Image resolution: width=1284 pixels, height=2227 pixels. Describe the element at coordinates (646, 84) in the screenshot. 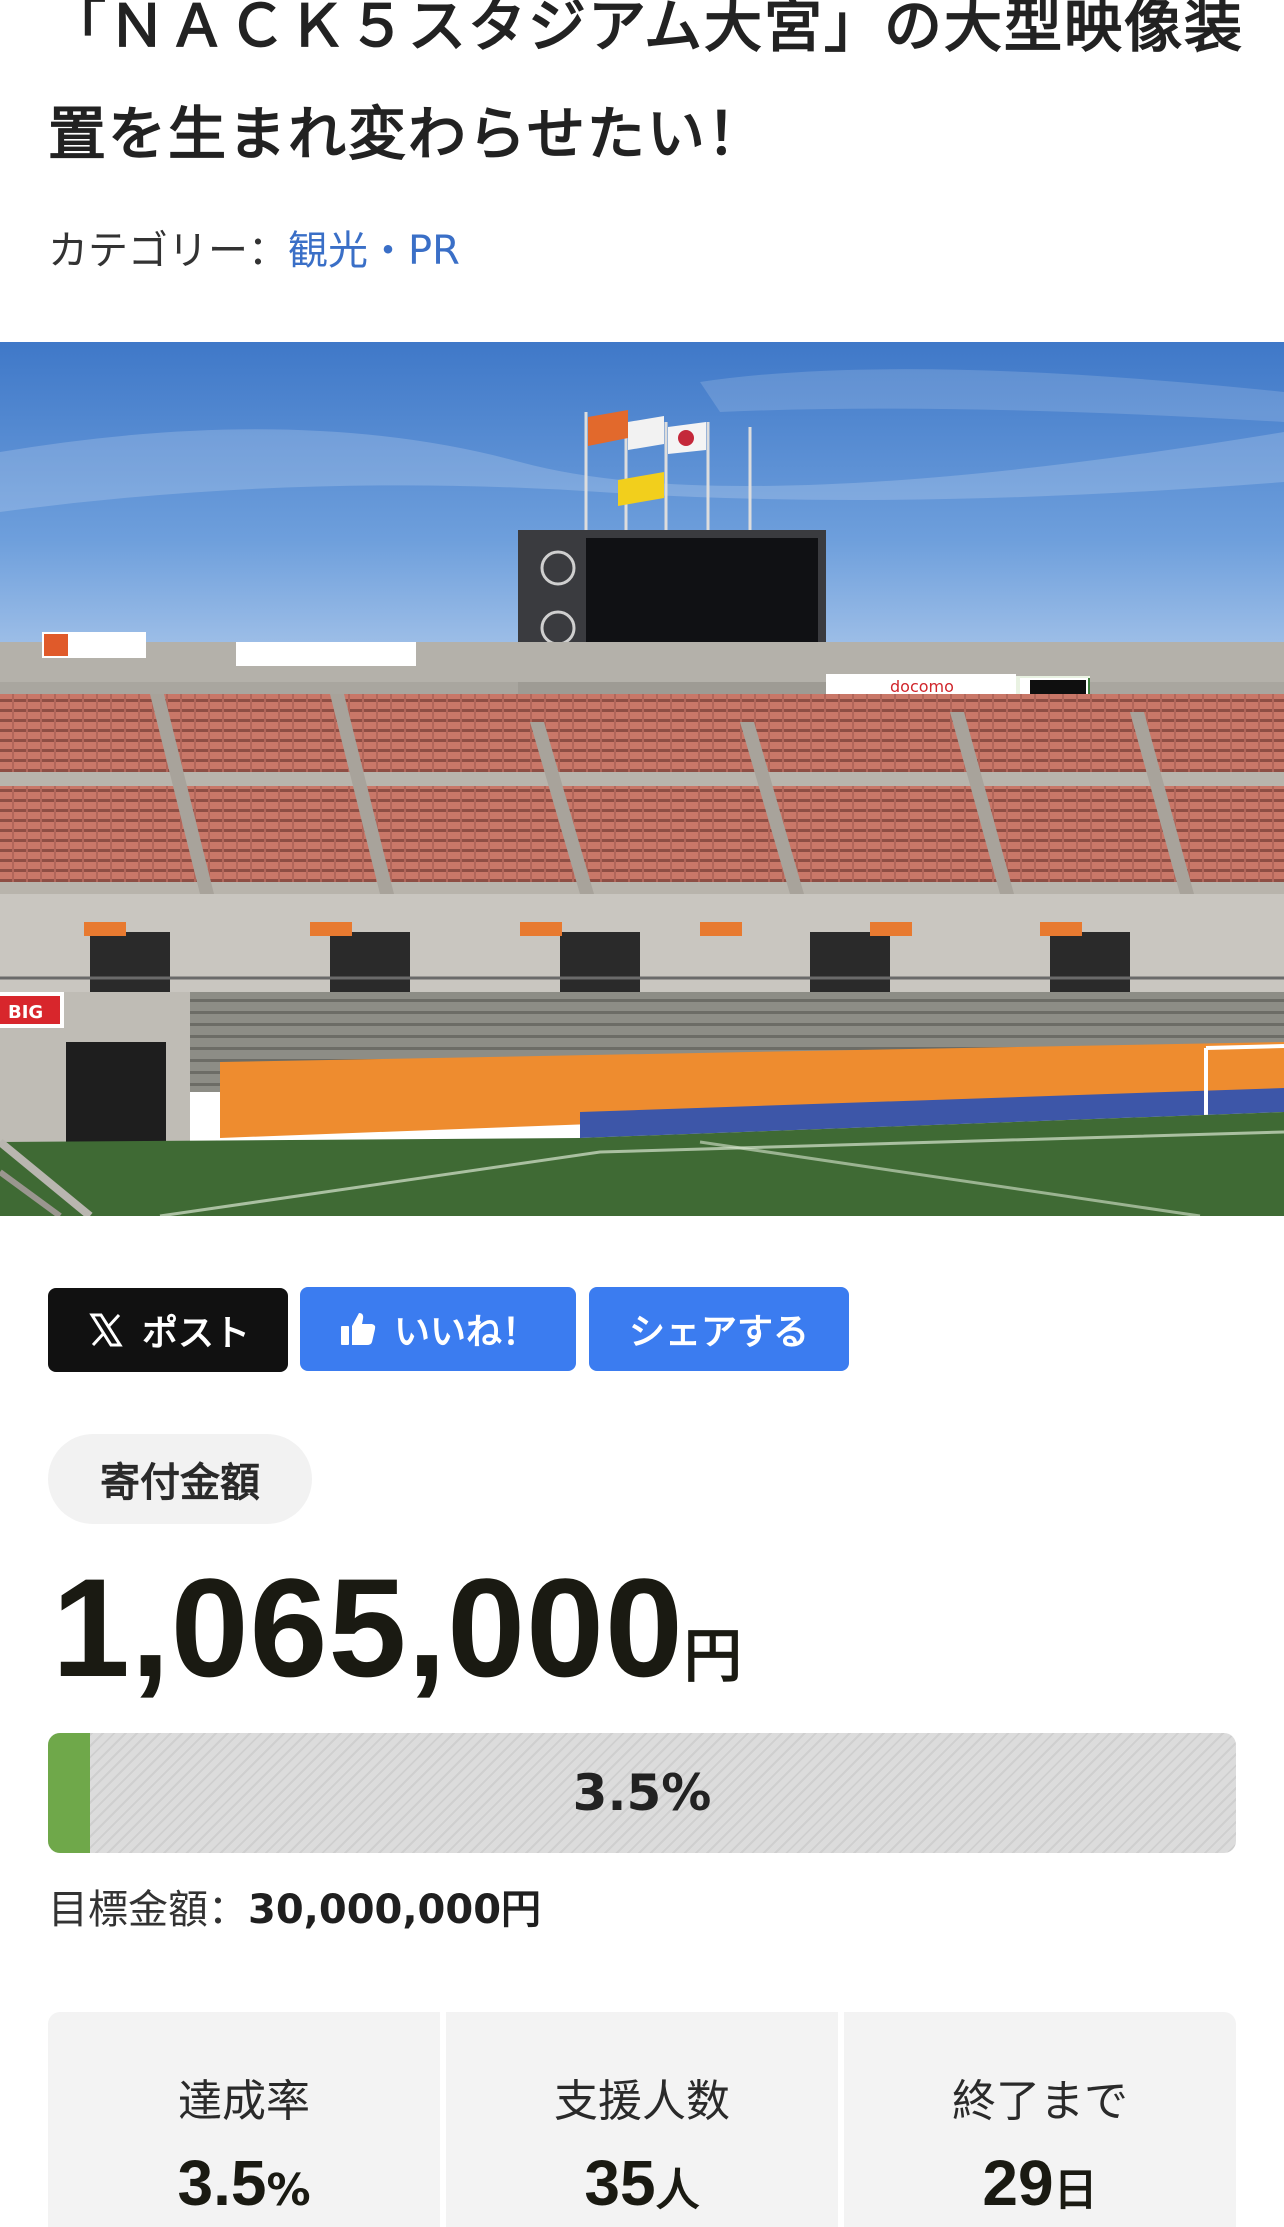

I see `project-title: 「ＮＡＣＫ５スタジアム大宮」の大型映像装置を生まれ変わらせたい！` at that location.